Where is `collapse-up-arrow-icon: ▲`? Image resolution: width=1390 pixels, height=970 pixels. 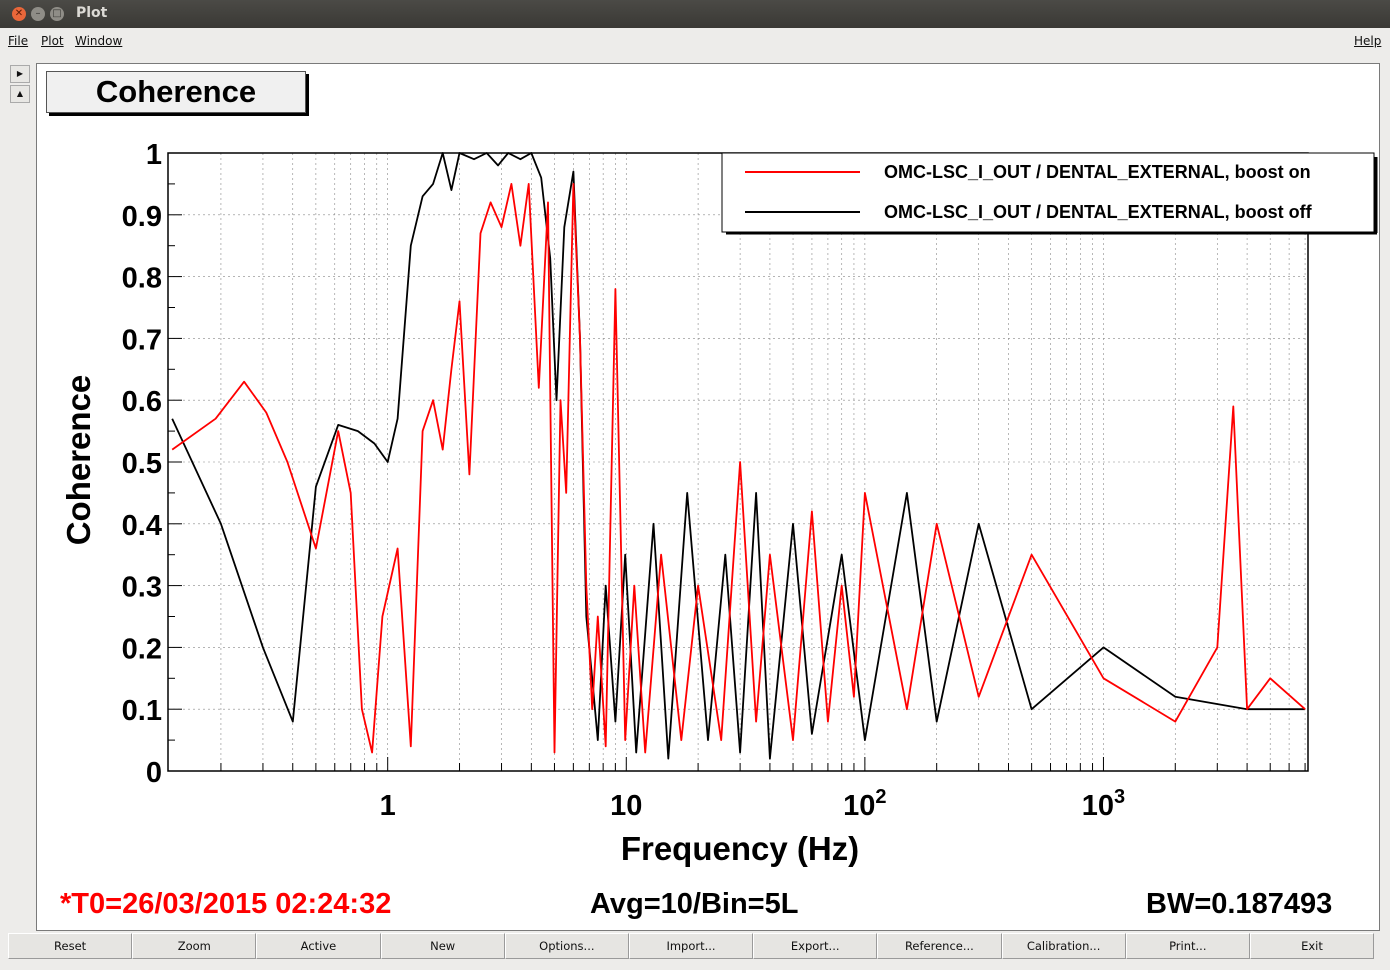 collapse-up-arrow-icon: ▲ is located at coordinates (20, 94).